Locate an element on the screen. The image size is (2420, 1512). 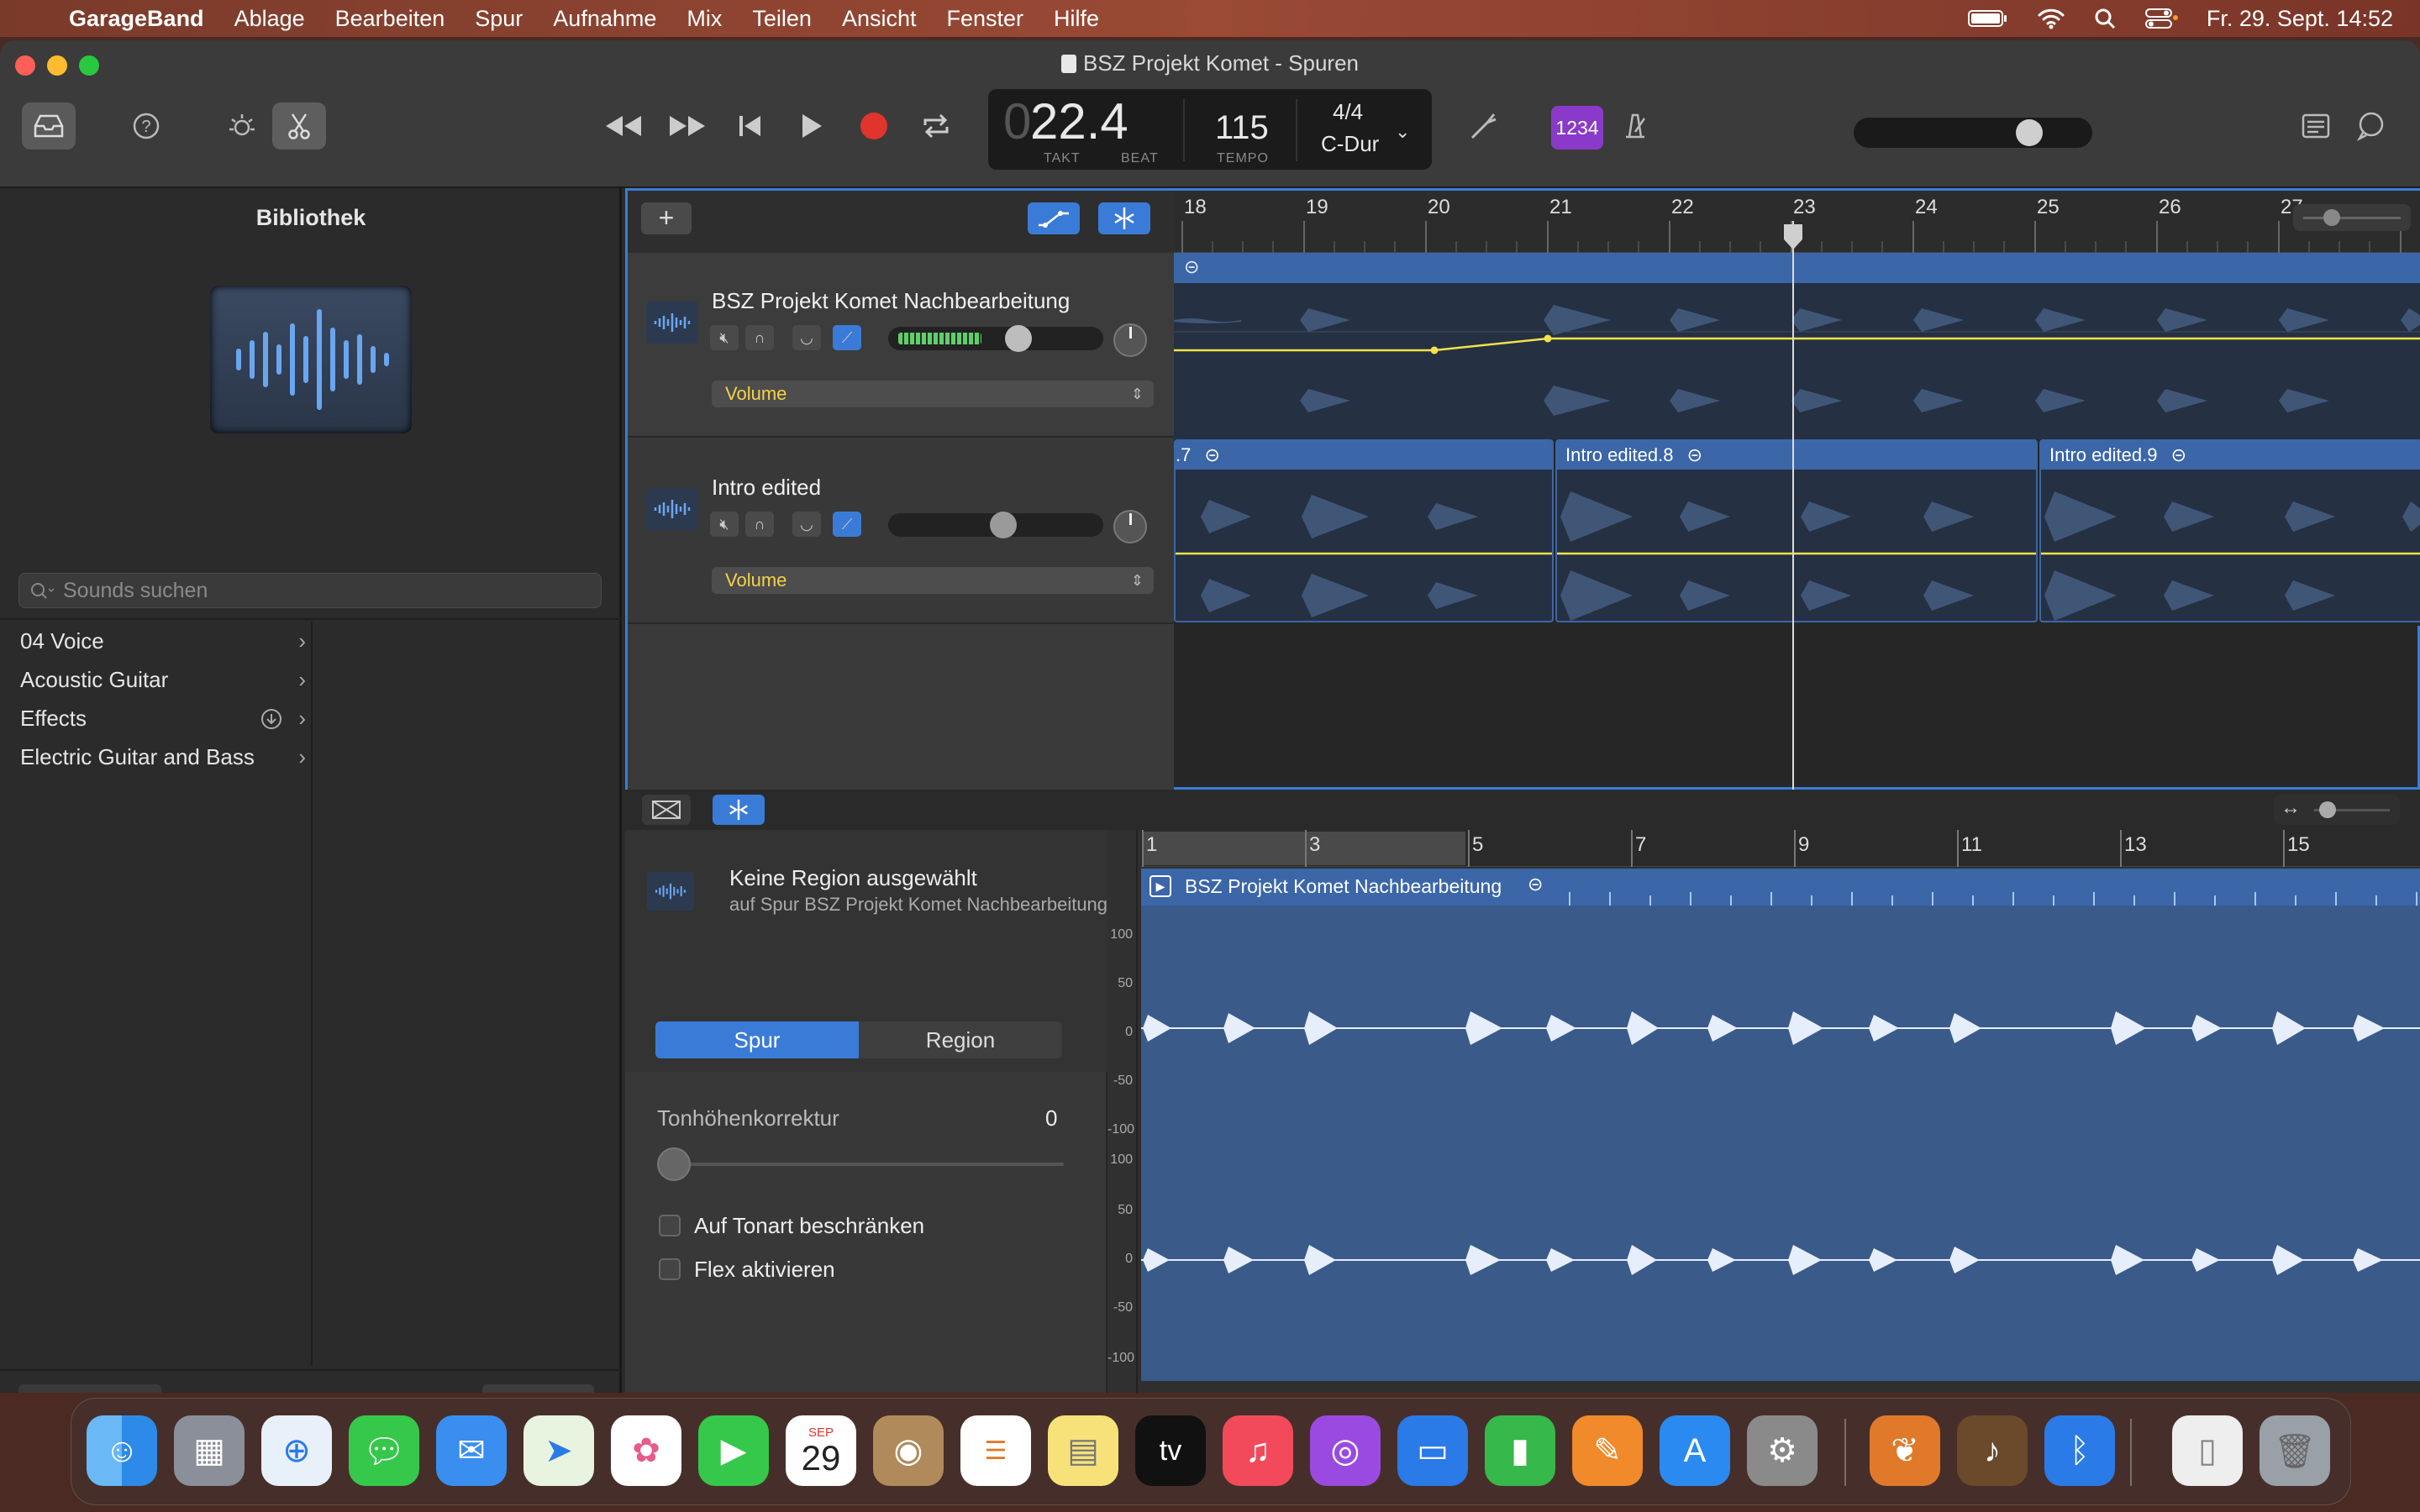
track-volume-slider is located at coordinates (995, 338).